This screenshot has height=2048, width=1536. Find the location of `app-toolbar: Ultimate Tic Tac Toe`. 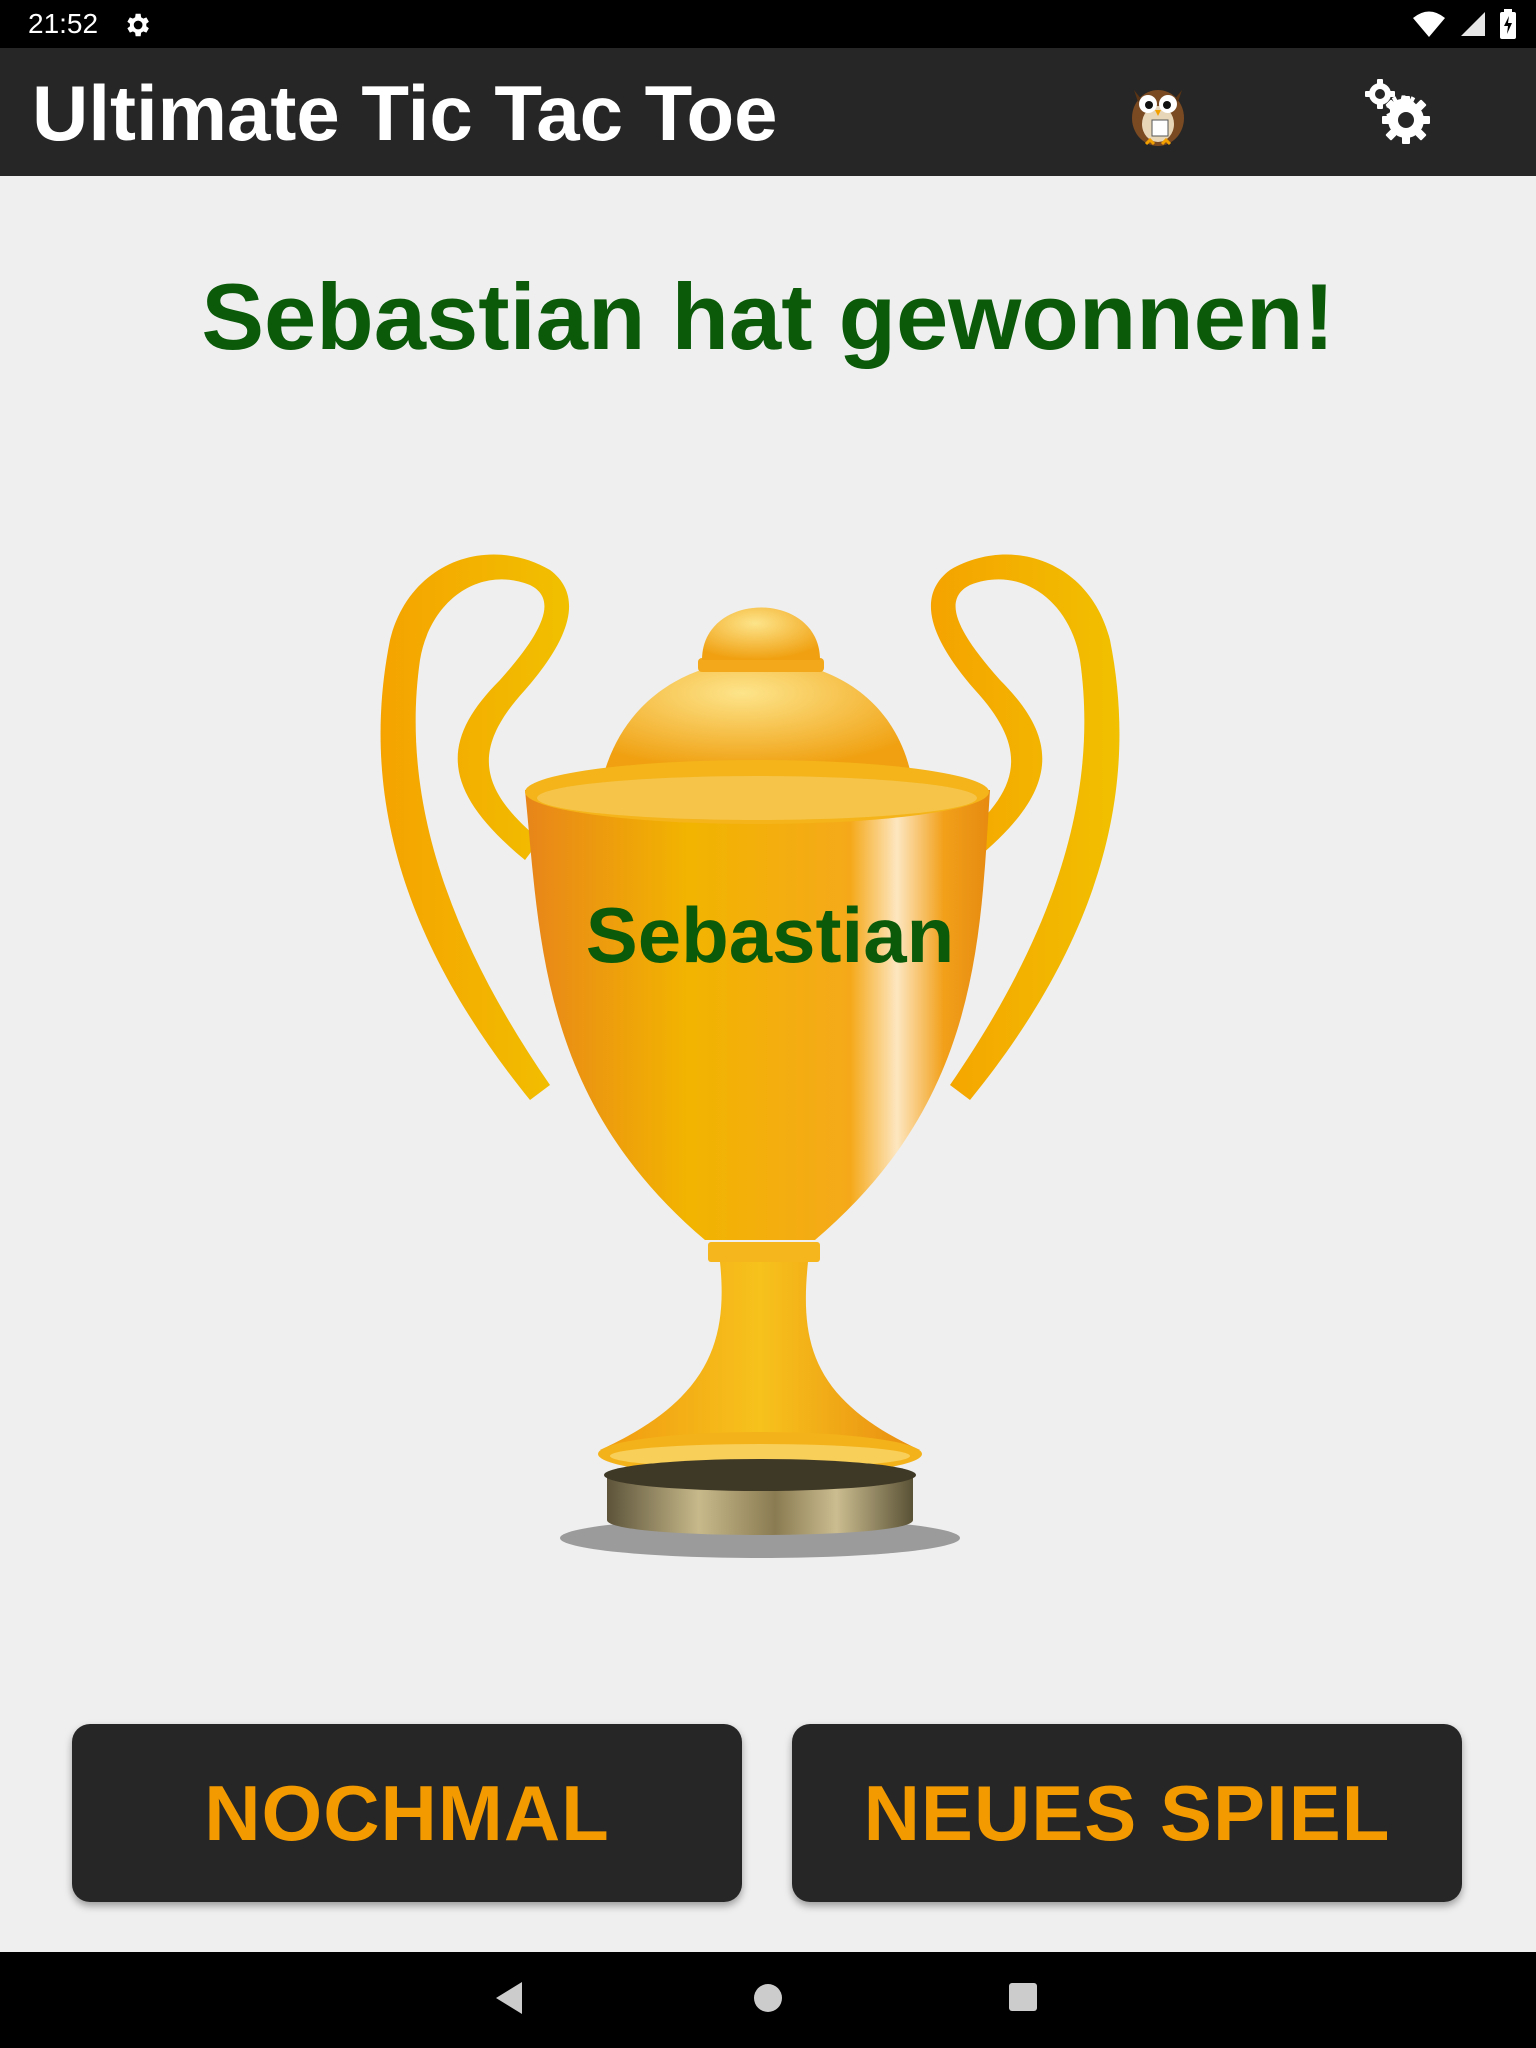

app-toolbar: Ultimate Tic Tac Toe is located at coordinates (768, 112).